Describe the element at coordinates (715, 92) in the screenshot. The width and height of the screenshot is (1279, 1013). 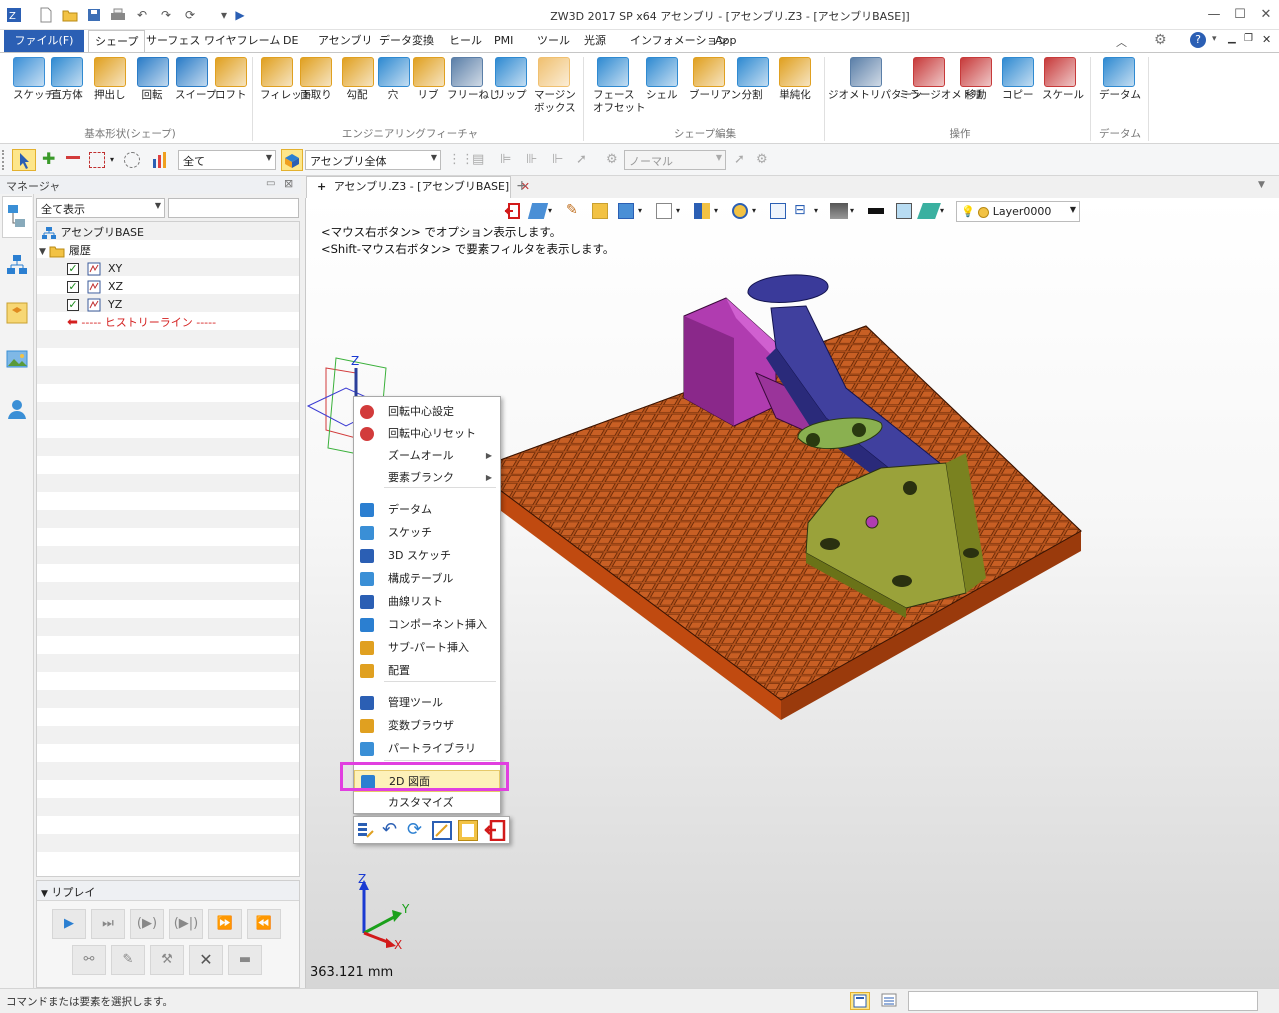
I see `ribbon-button-boolean: ブーリアン` at that location.